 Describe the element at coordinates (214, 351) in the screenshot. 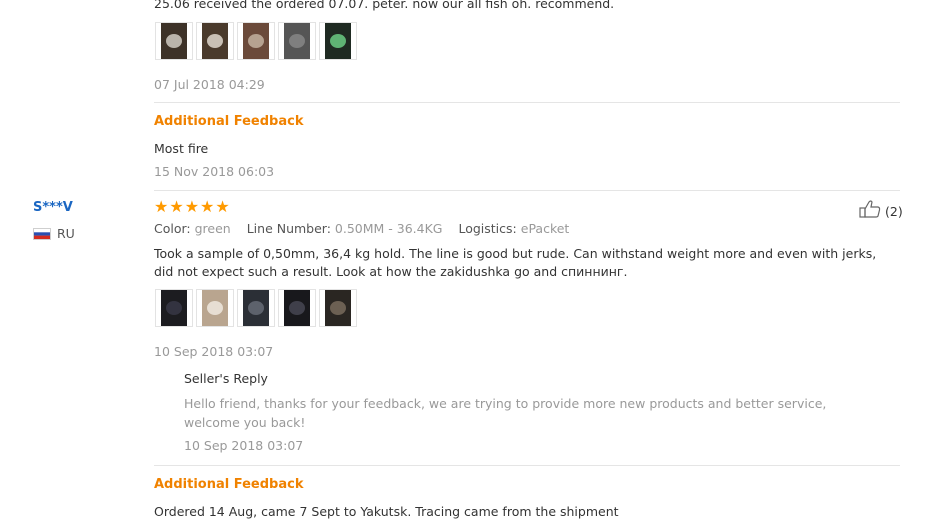

I see `review-date: 10 Sep 2018 03:07` at that location.